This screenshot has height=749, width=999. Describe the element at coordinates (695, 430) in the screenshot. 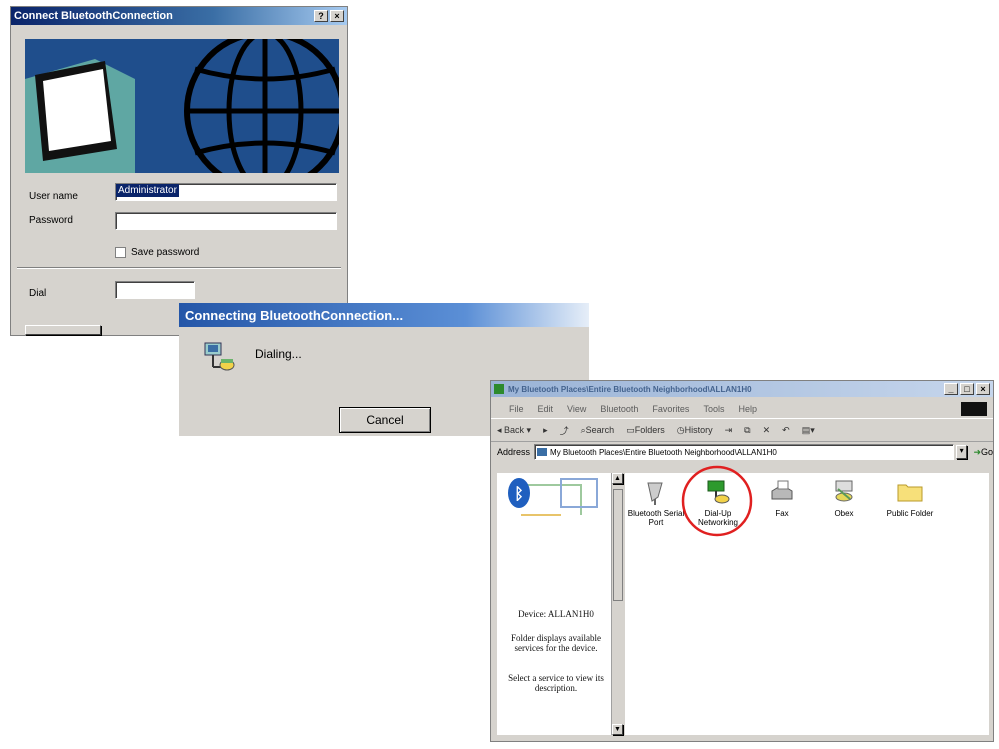

I see `history-button: ◷History` at that location.